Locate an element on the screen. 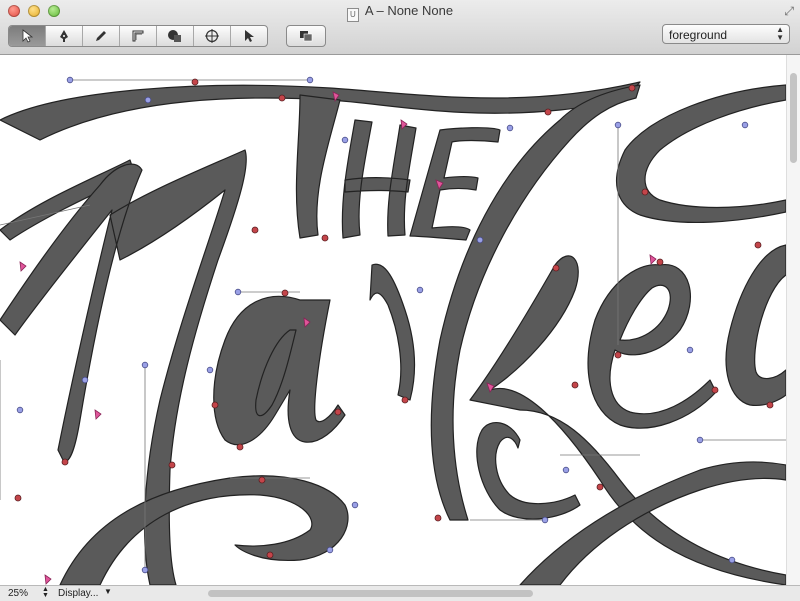  shapes-tool-button is located at coordinates (175, 36).